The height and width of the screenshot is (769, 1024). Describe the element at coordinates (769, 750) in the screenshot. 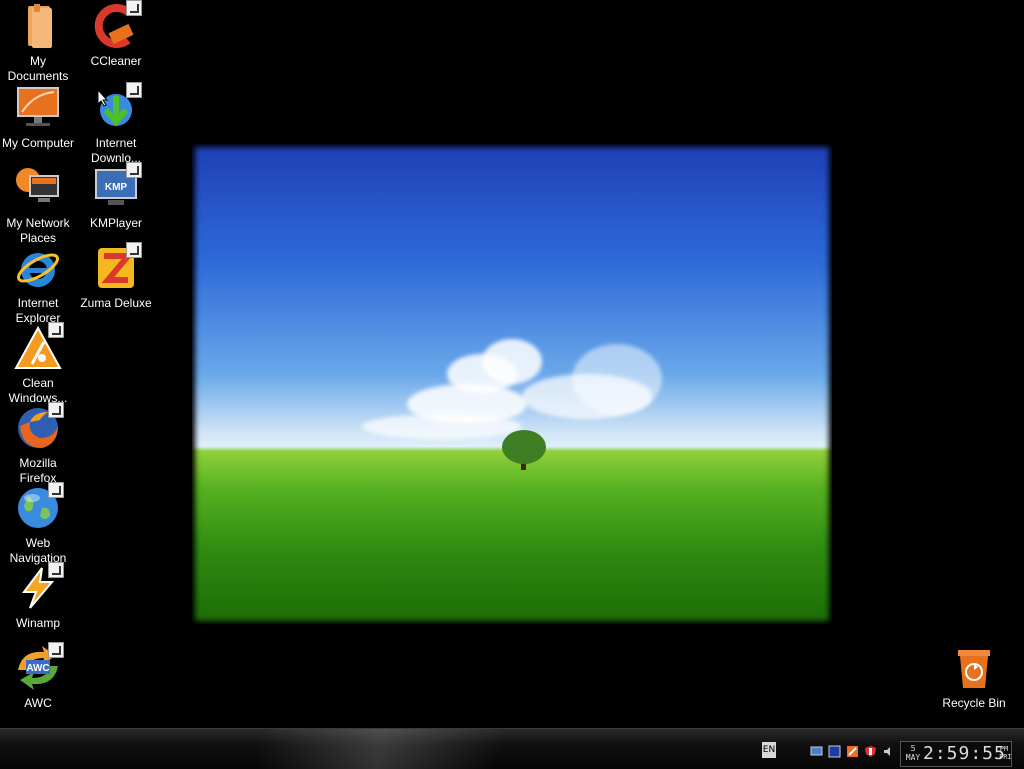

I see `language-indicator: EN` at that location.